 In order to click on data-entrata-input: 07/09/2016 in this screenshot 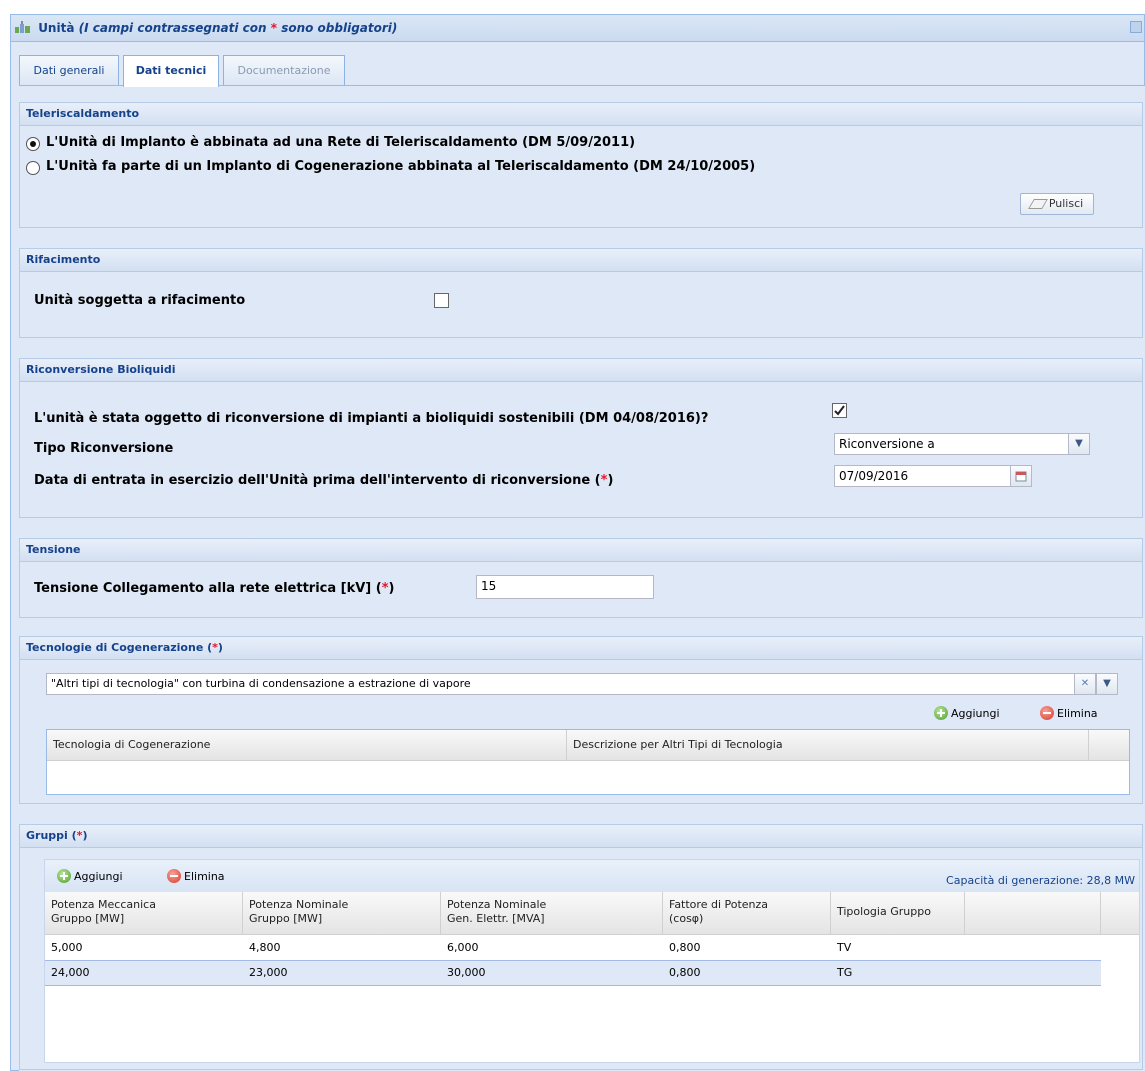, I will do `click(933, 476)`.